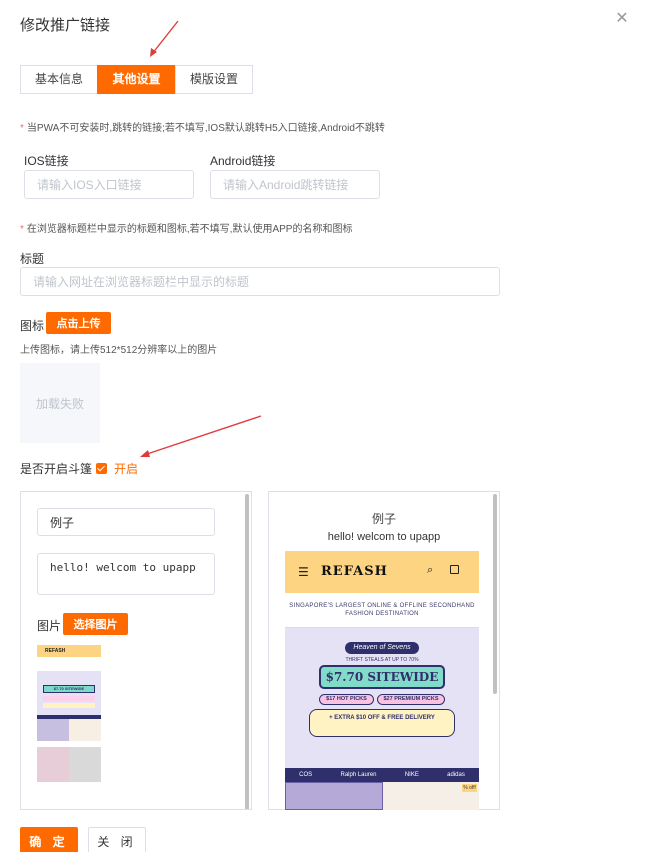 The width and height of the screenshot is (647, 852). Describe the element at coordinates (126, 574) in the screenshot. I see `example-text-area: hello! welcom to upapp` at that location.